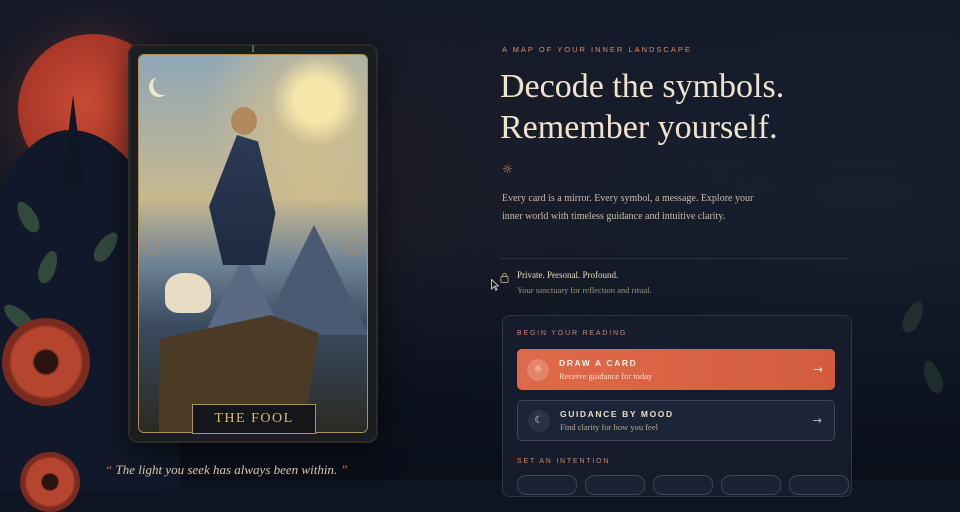  I want to click on guidance-by-mood-title: GUIDANCE BY MOOD, so click(617, 414).